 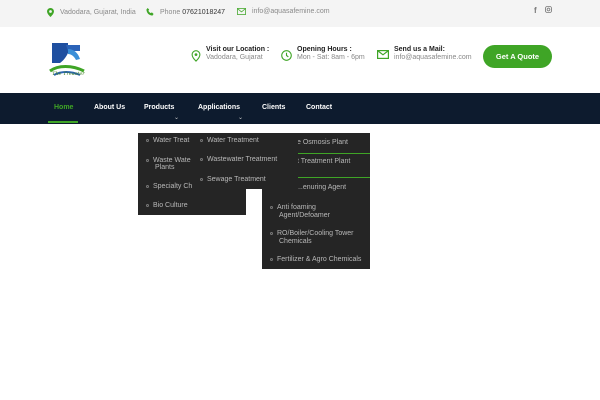 I want to click on topbar-location-text: Vadodara, Gujarat, India, so click(x=98, y=12).